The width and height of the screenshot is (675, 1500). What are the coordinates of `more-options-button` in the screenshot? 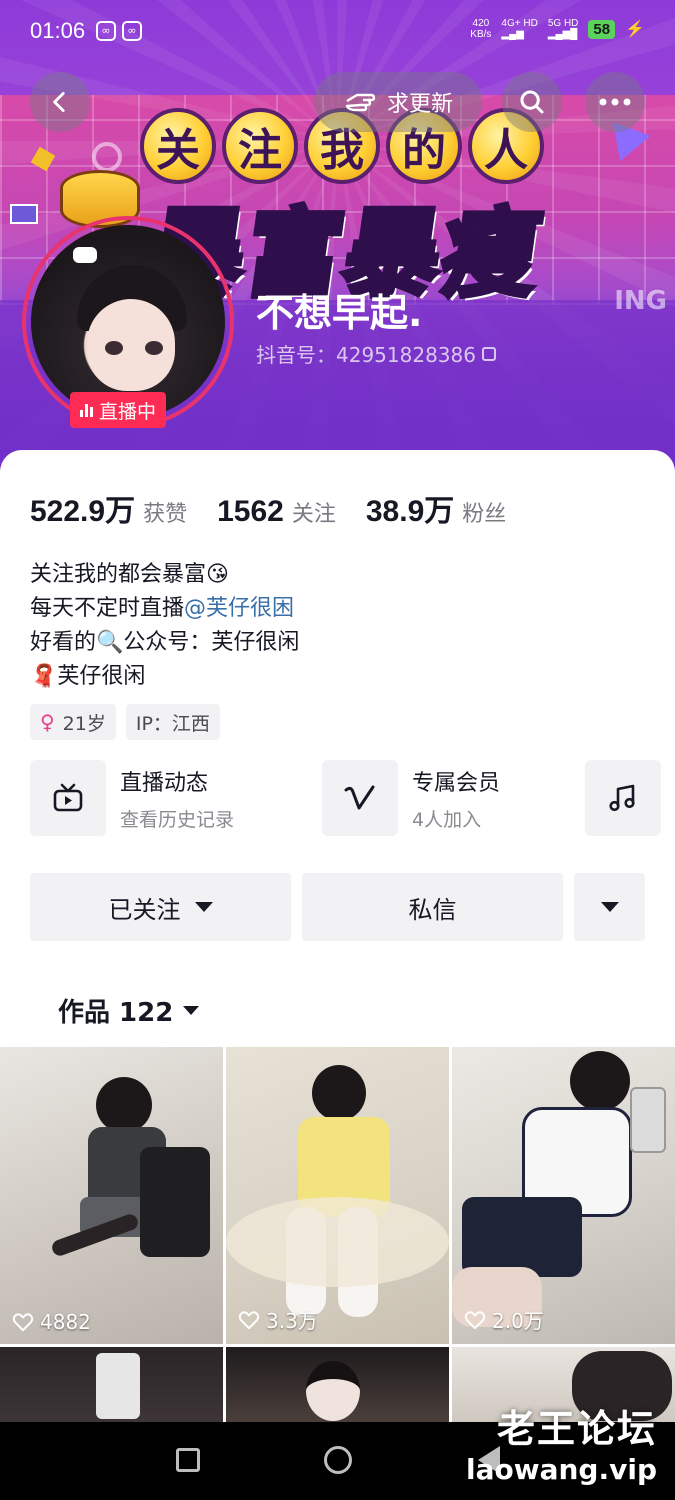 It's located at (615, 102).